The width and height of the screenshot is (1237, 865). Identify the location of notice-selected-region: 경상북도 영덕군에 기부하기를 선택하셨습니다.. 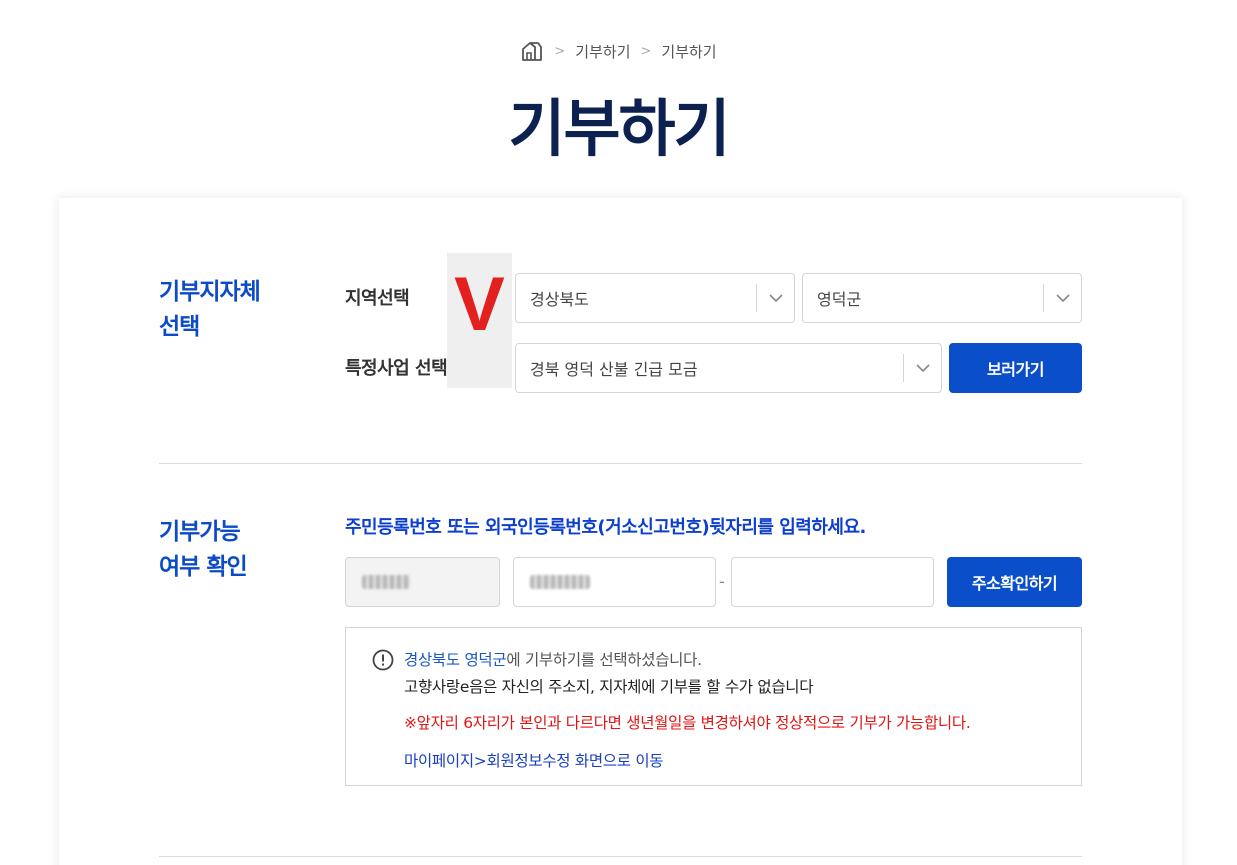
(553, 659).